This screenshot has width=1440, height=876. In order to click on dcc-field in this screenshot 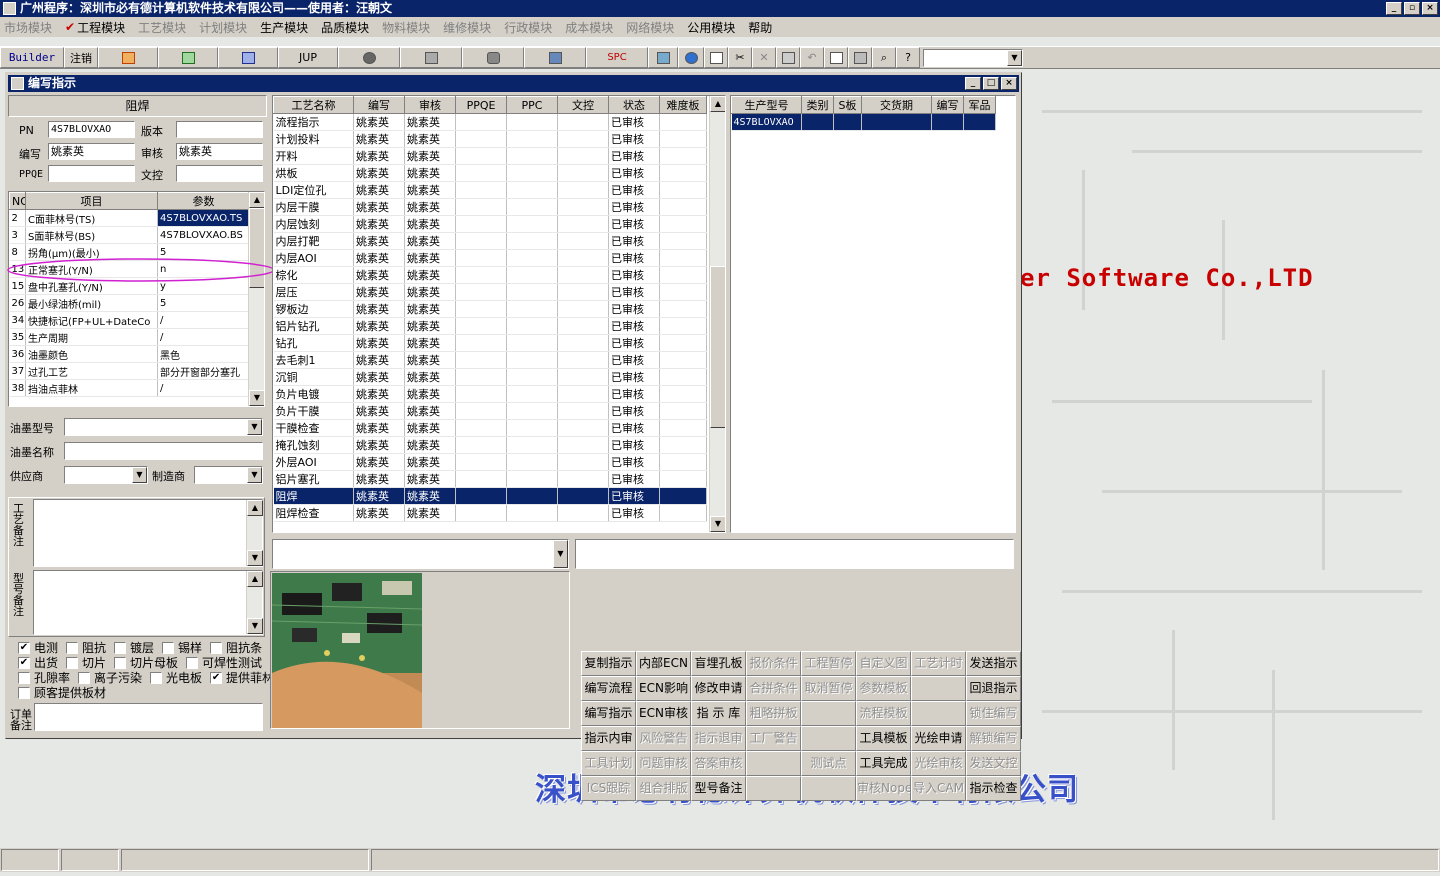, I will do `click(219, 173)`.